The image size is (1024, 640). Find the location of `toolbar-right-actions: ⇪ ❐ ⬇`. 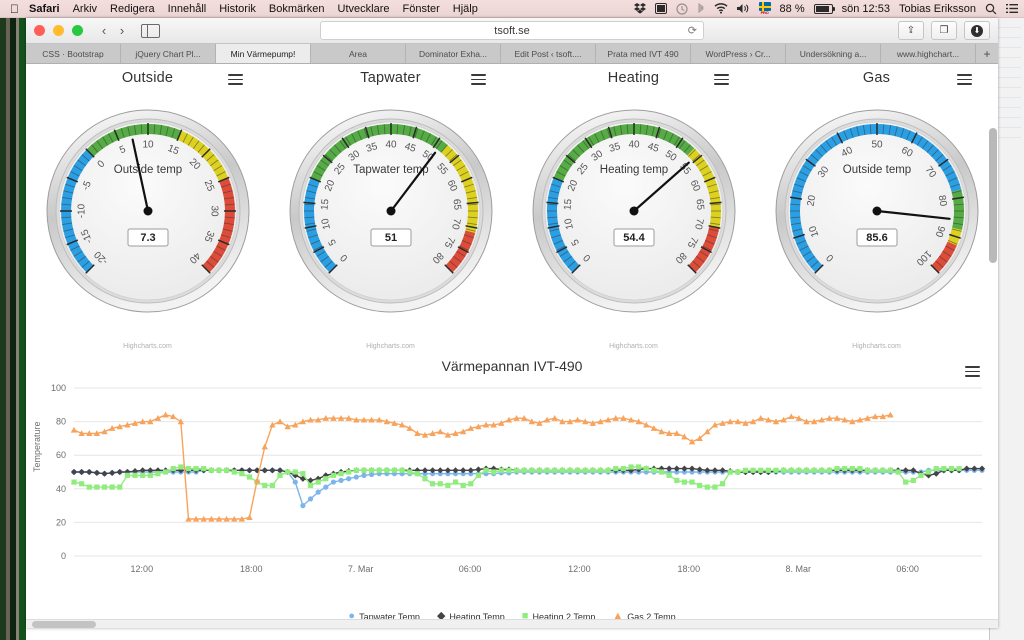

toolbar-right-actions: ⇪ ❐ ⬇ is located at coordinates (944, 30).